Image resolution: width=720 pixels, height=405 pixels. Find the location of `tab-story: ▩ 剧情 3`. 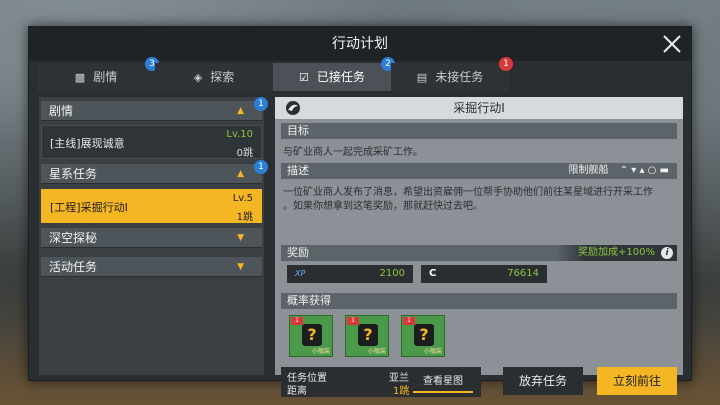

tab-story: ▩ 剧情 3 is located at coordinates (98, 74).